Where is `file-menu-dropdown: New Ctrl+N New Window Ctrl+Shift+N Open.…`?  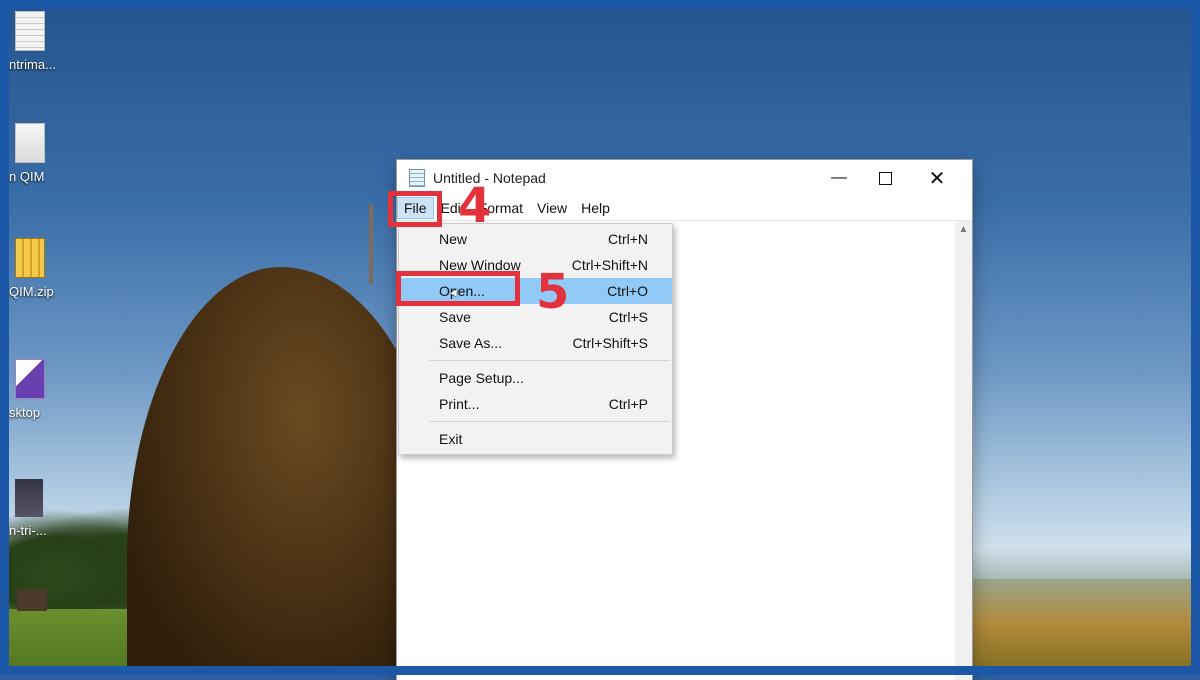
file-menu-dropdown: New Ctrl+N New Window Ctrl+Shift+N Open.… is located at coordinates (535, 339).